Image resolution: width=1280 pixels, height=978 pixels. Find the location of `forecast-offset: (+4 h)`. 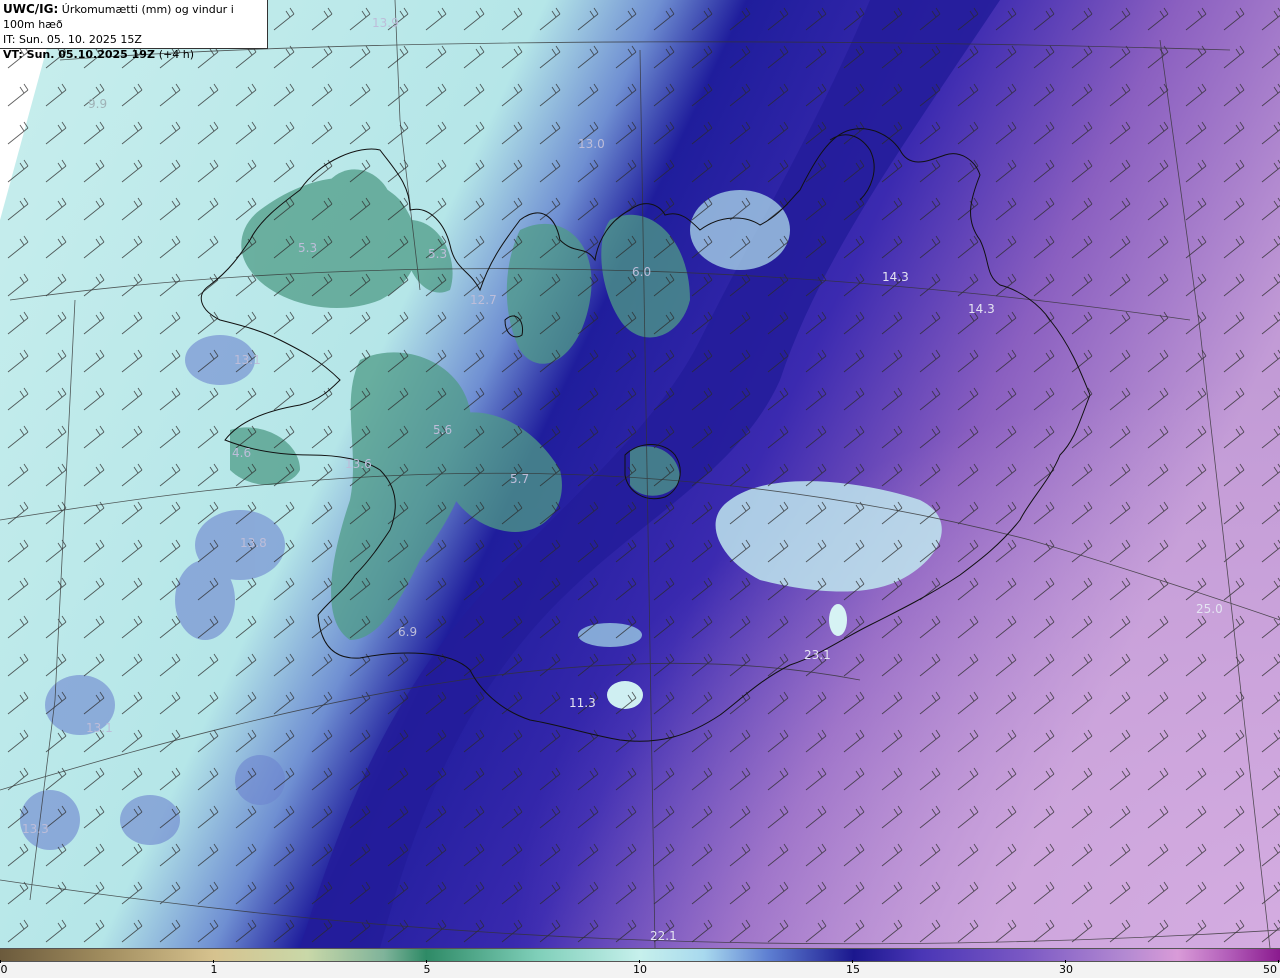

forecast-offset: (+4 h) is located at coordinates (176, 54).